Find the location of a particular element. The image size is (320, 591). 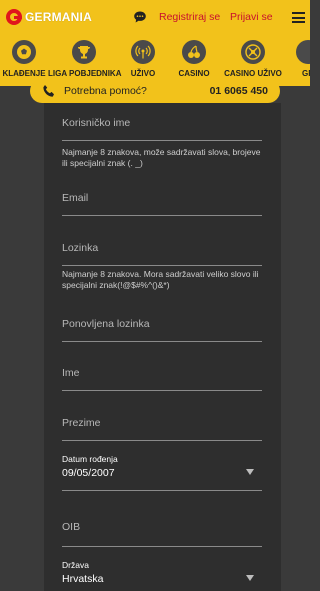

repeat-password-field: Ponovljena lozinka is located at coordinates (162, 330).